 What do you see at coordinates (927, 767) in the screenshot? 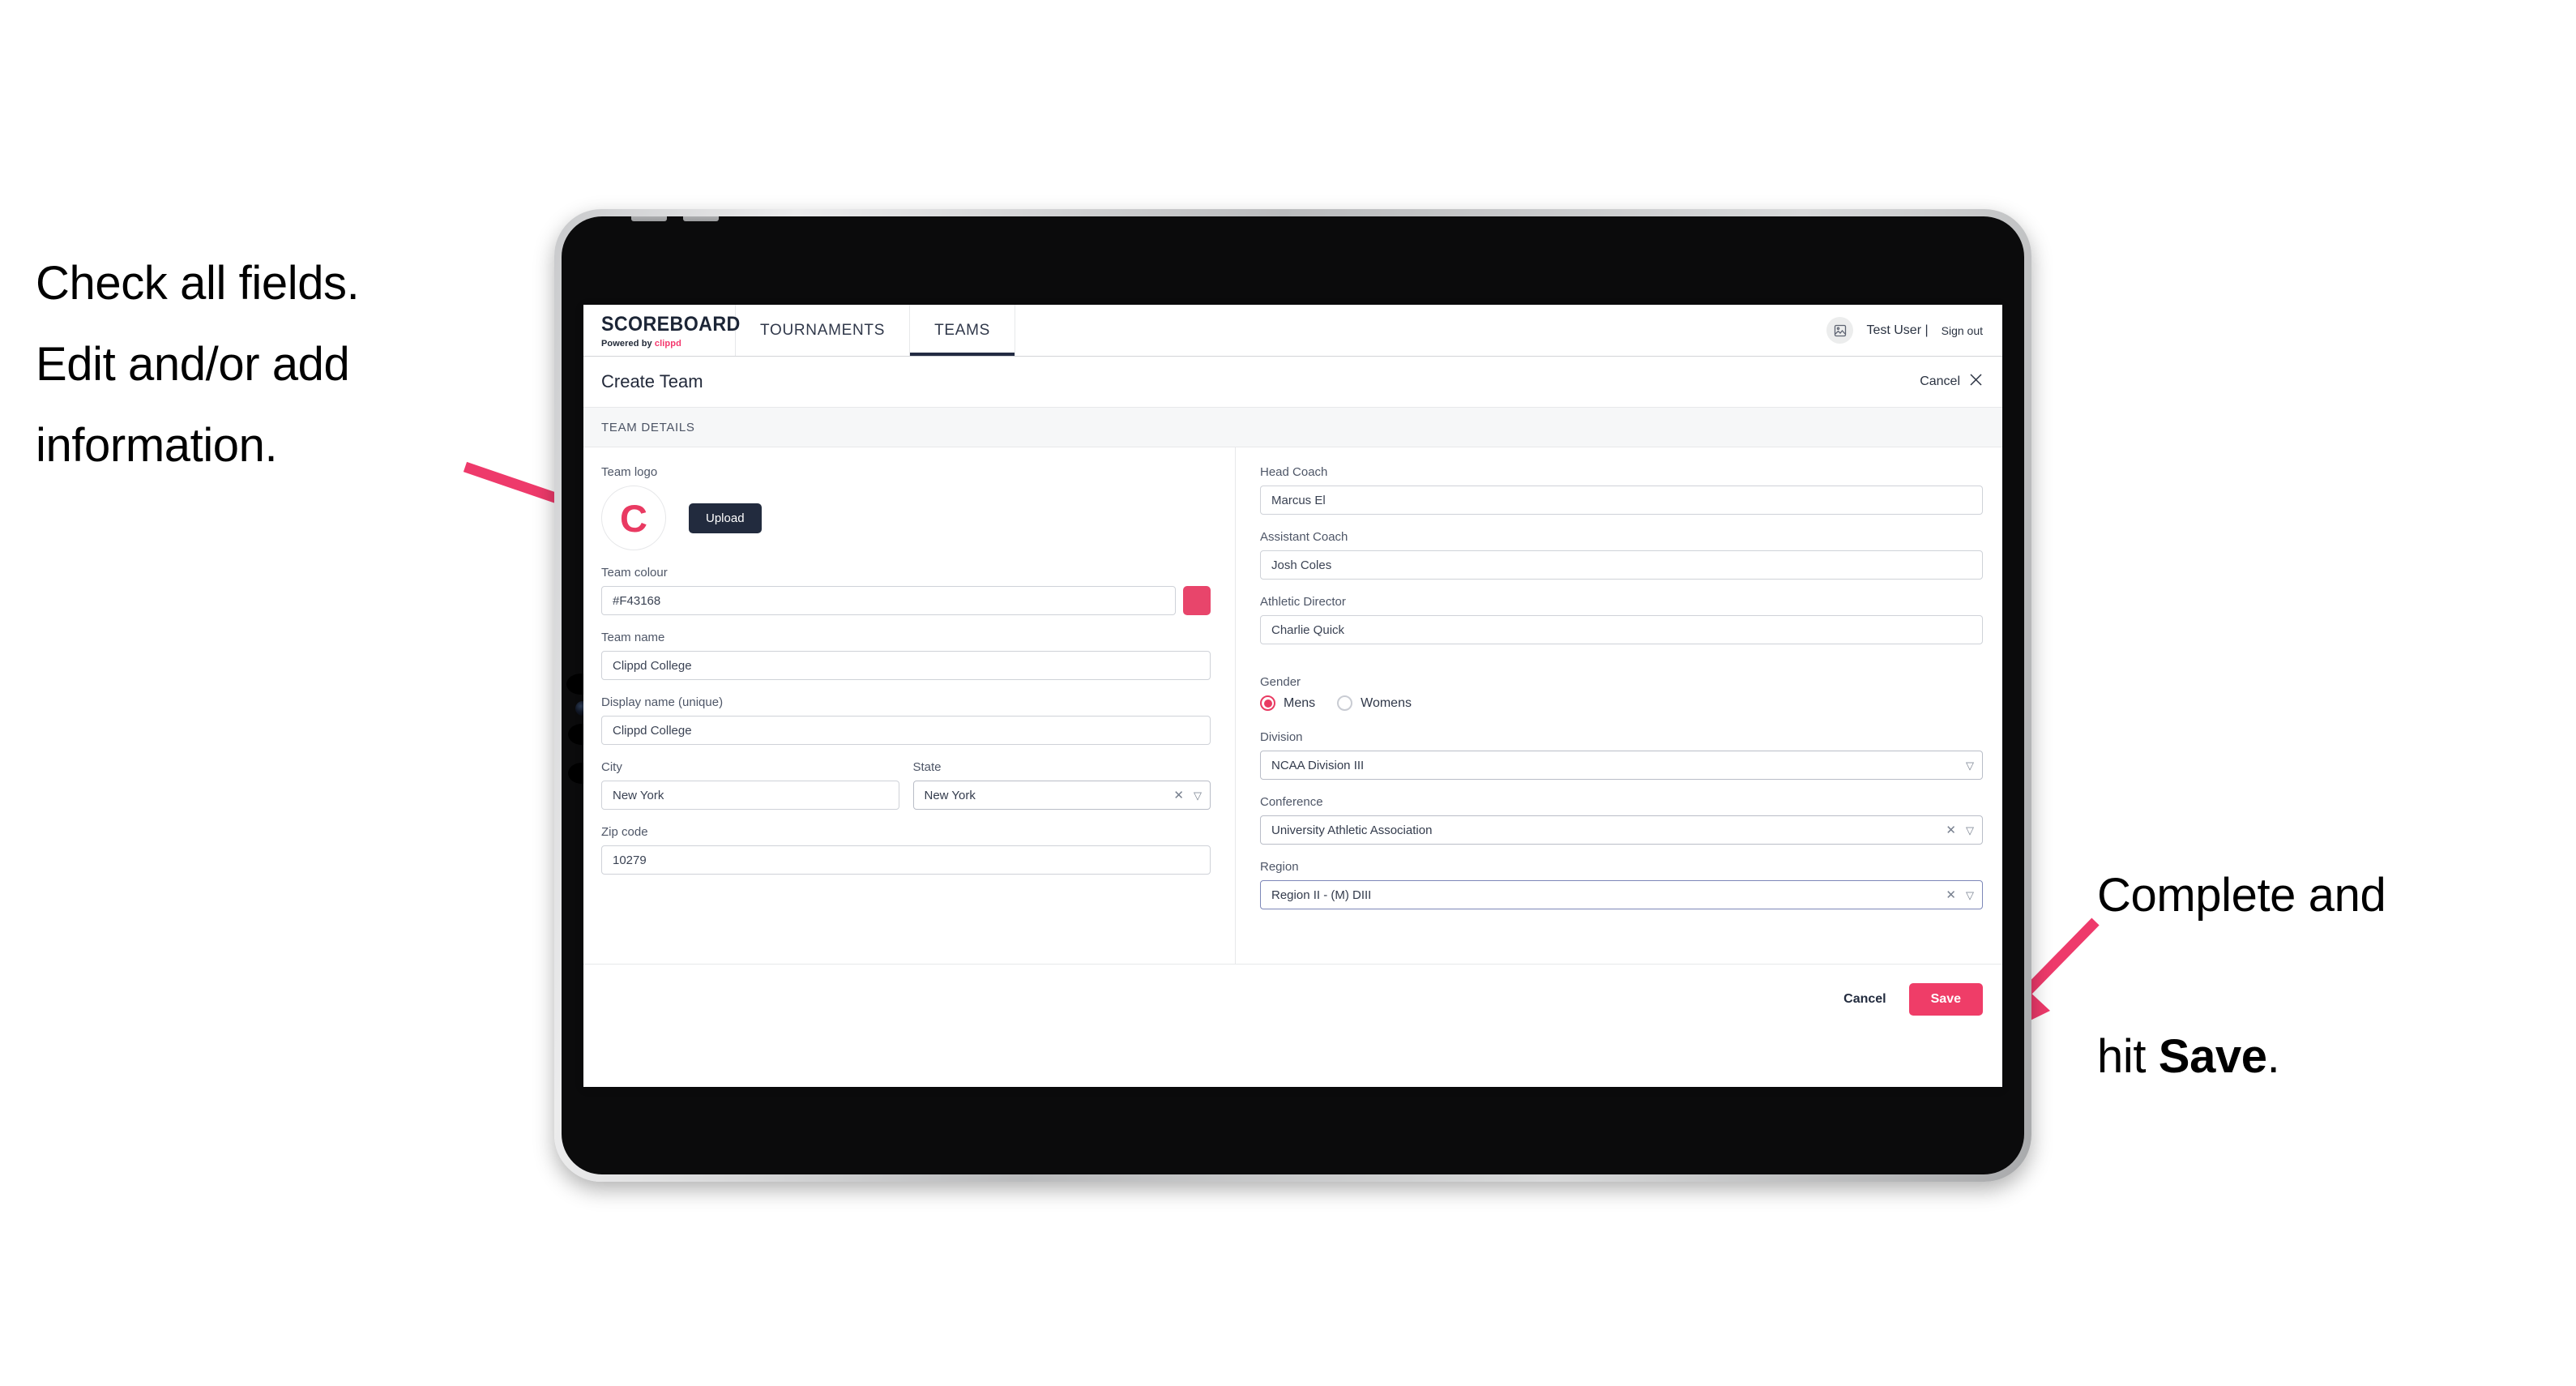
I see `state-label: State` at bounding box center [927, 767].